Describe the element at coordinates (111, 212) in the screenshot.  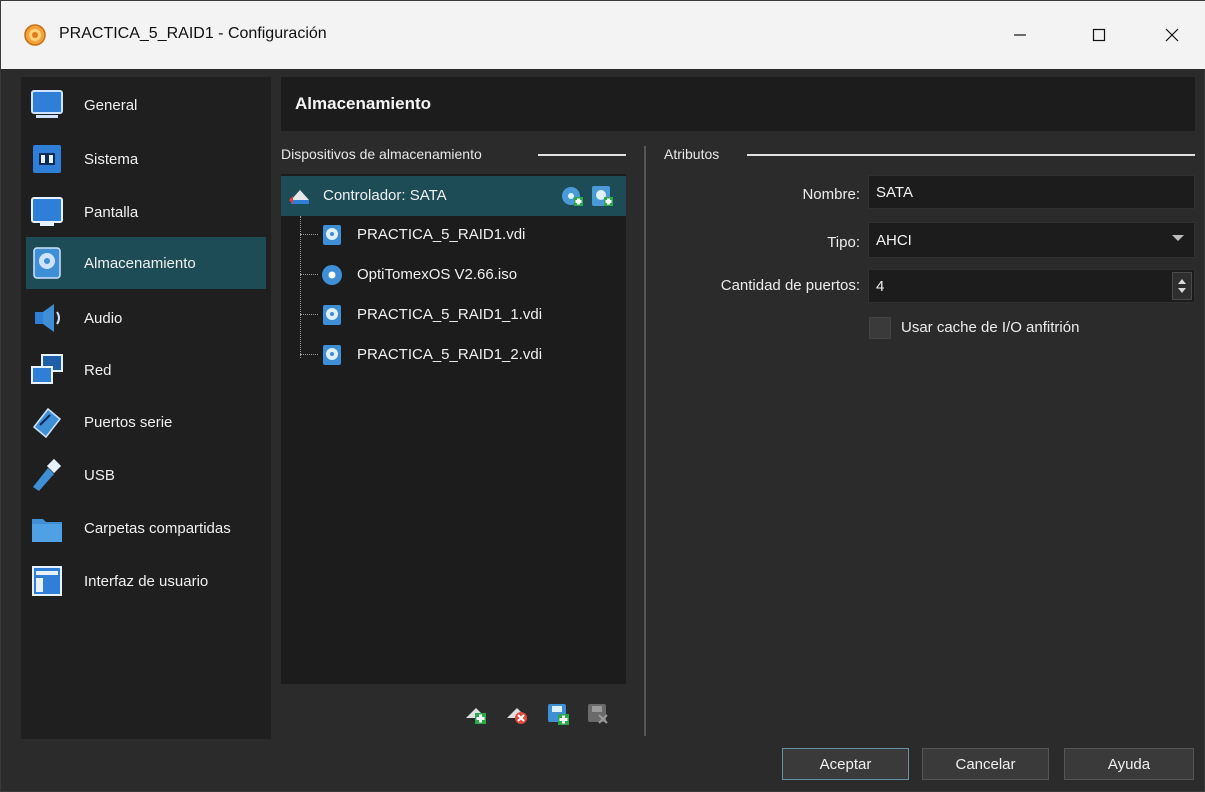
I see `sidebar-item-label: Pantalla` at that location.